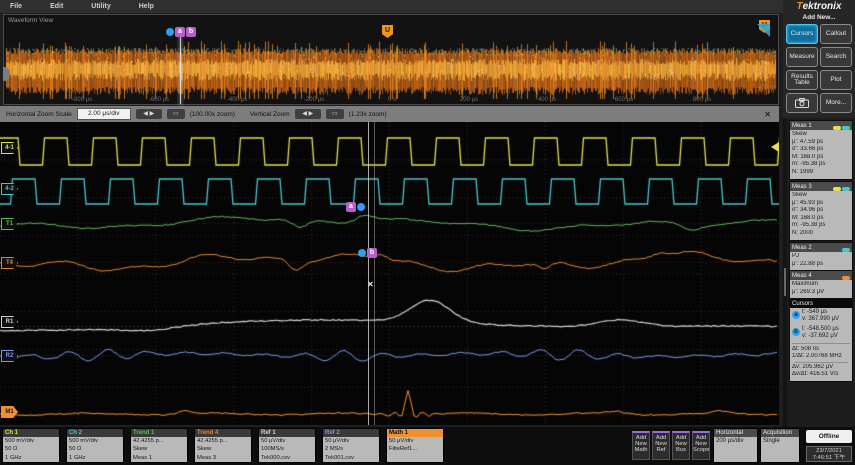 Image resolution: width=855 pixels, height=465 pixels. What do you see at coordinates (735, 433) in the screenshot?
I see `horizontal-badge-title: Horizontal` at bounding box center [735, 433].